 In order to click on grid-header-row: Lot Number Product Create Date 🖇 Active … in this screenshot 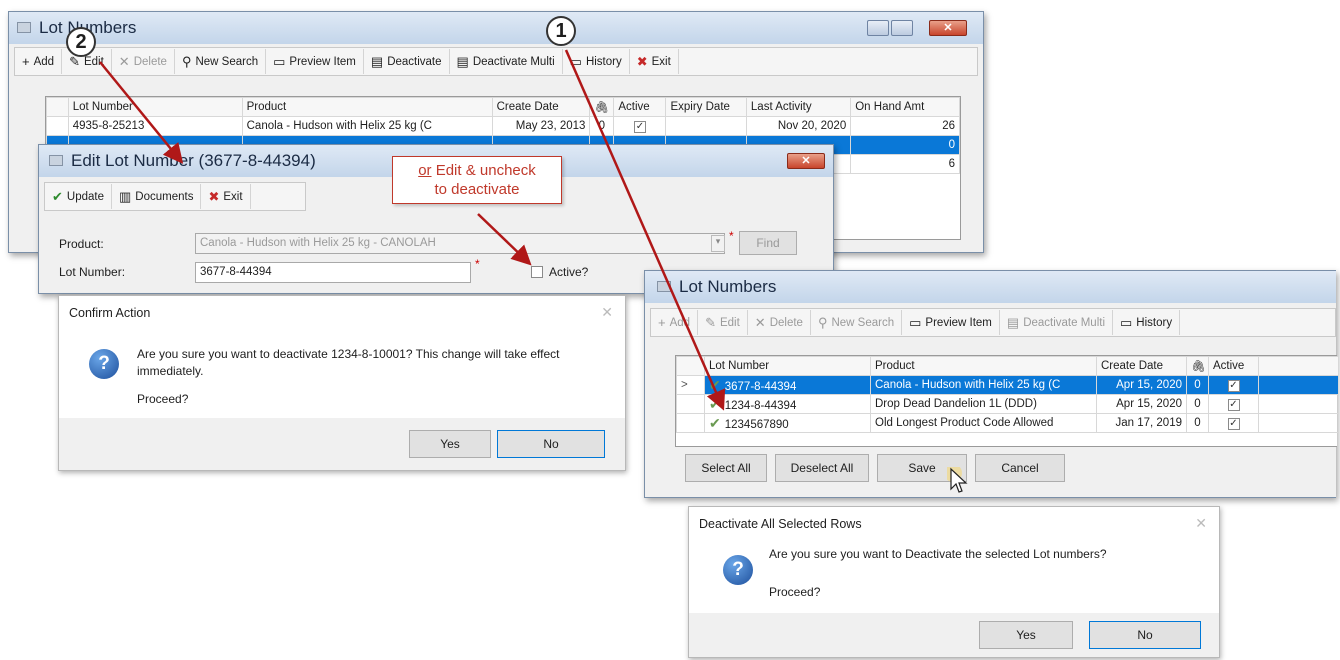, I will do `click(503, 107)`.